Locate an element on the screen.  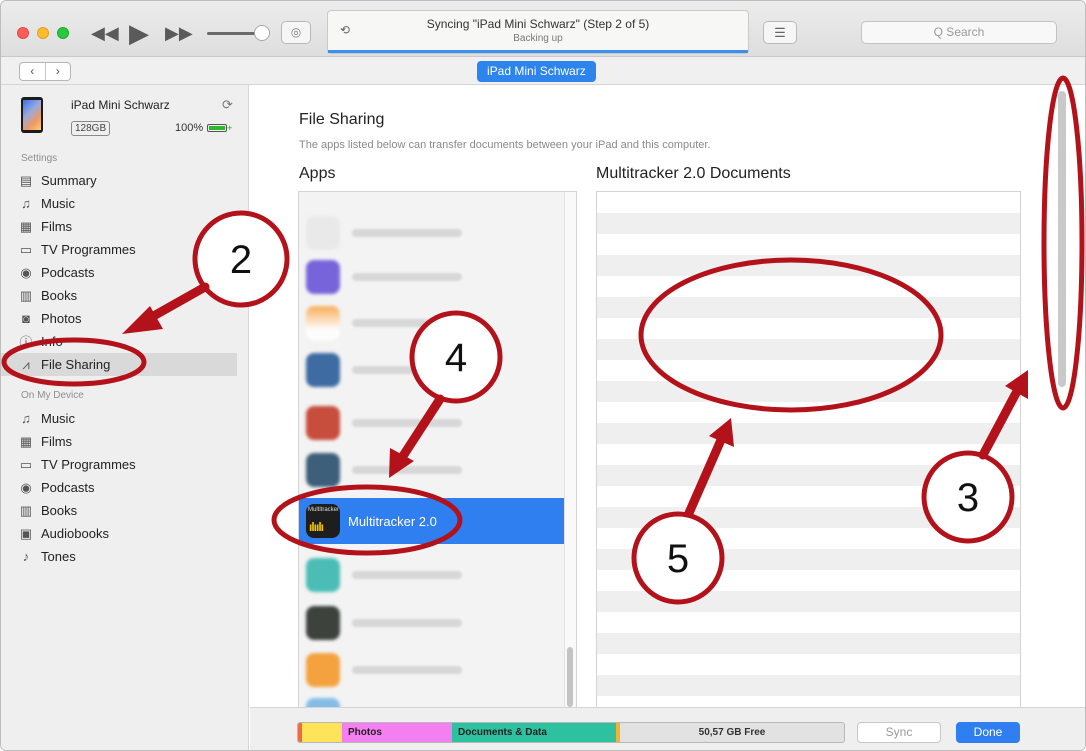
settings-header: Settings is located at coordinates (39, 158).